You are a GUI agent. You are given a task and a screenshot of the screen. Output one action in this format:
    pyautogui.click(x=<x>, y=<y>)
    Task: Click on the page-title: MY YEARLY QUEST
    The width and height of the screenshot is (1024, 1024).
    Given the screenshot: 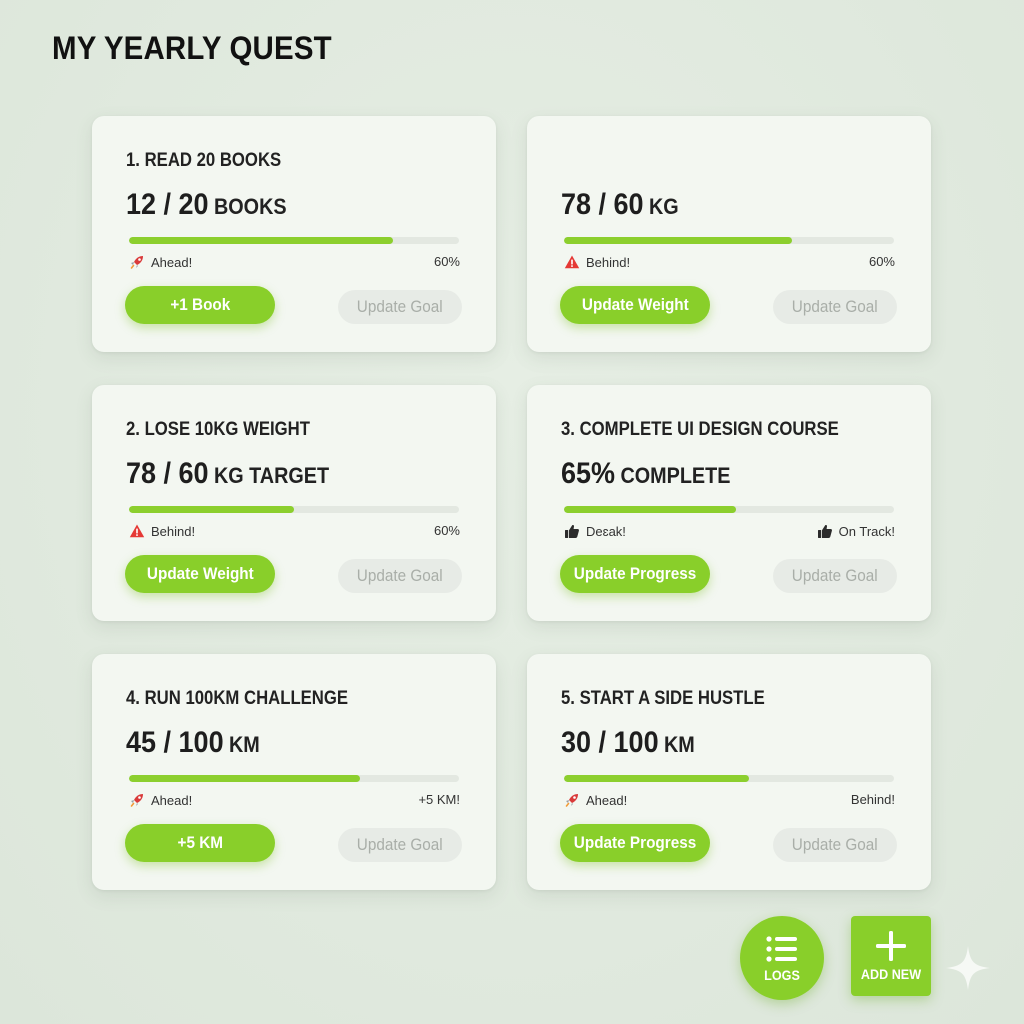 What is the action you would take?
    pyautogui.click(x=192, y=48)
    